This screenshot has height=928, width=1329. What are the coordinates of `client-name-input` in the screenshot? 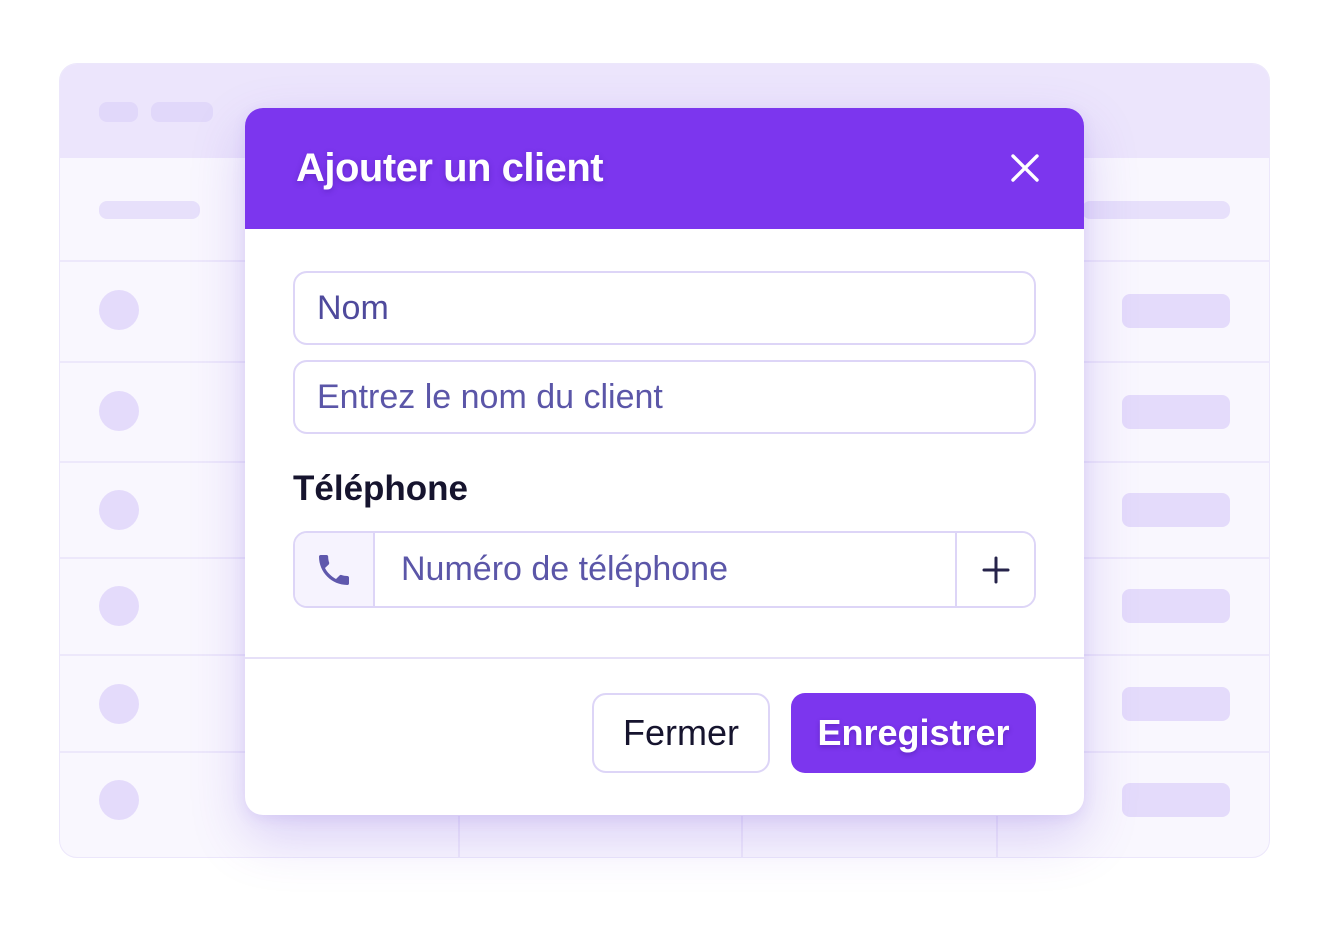 It's located at (664, 397).